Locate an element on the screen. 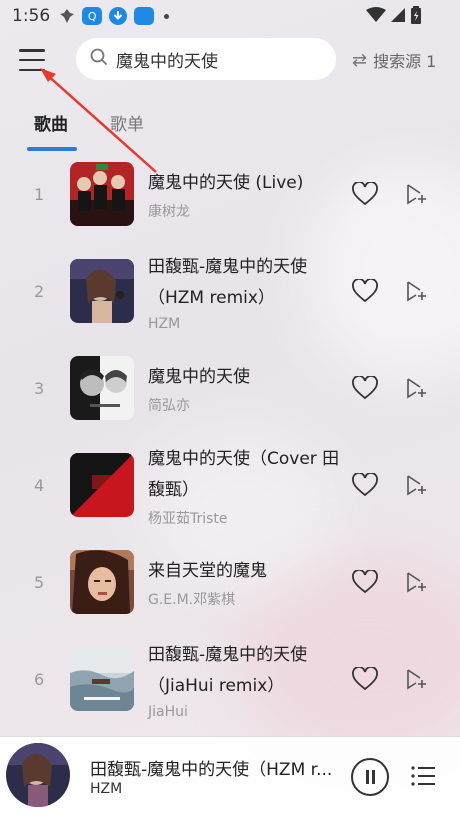  now-playing-cover is located at coordinates (38, 775).